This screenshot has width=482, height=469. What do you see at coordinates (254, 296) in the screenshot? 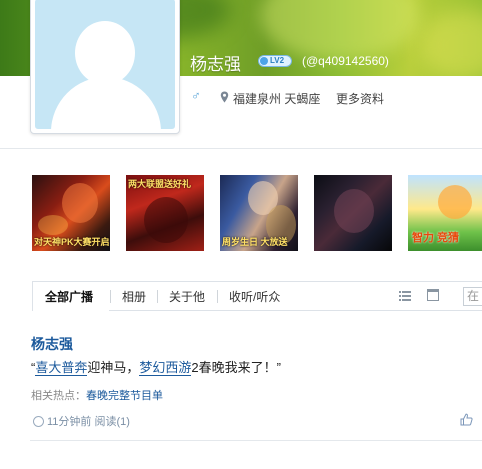
I see `tab-followers: 收听/听众` at bounding box center [254, 296].